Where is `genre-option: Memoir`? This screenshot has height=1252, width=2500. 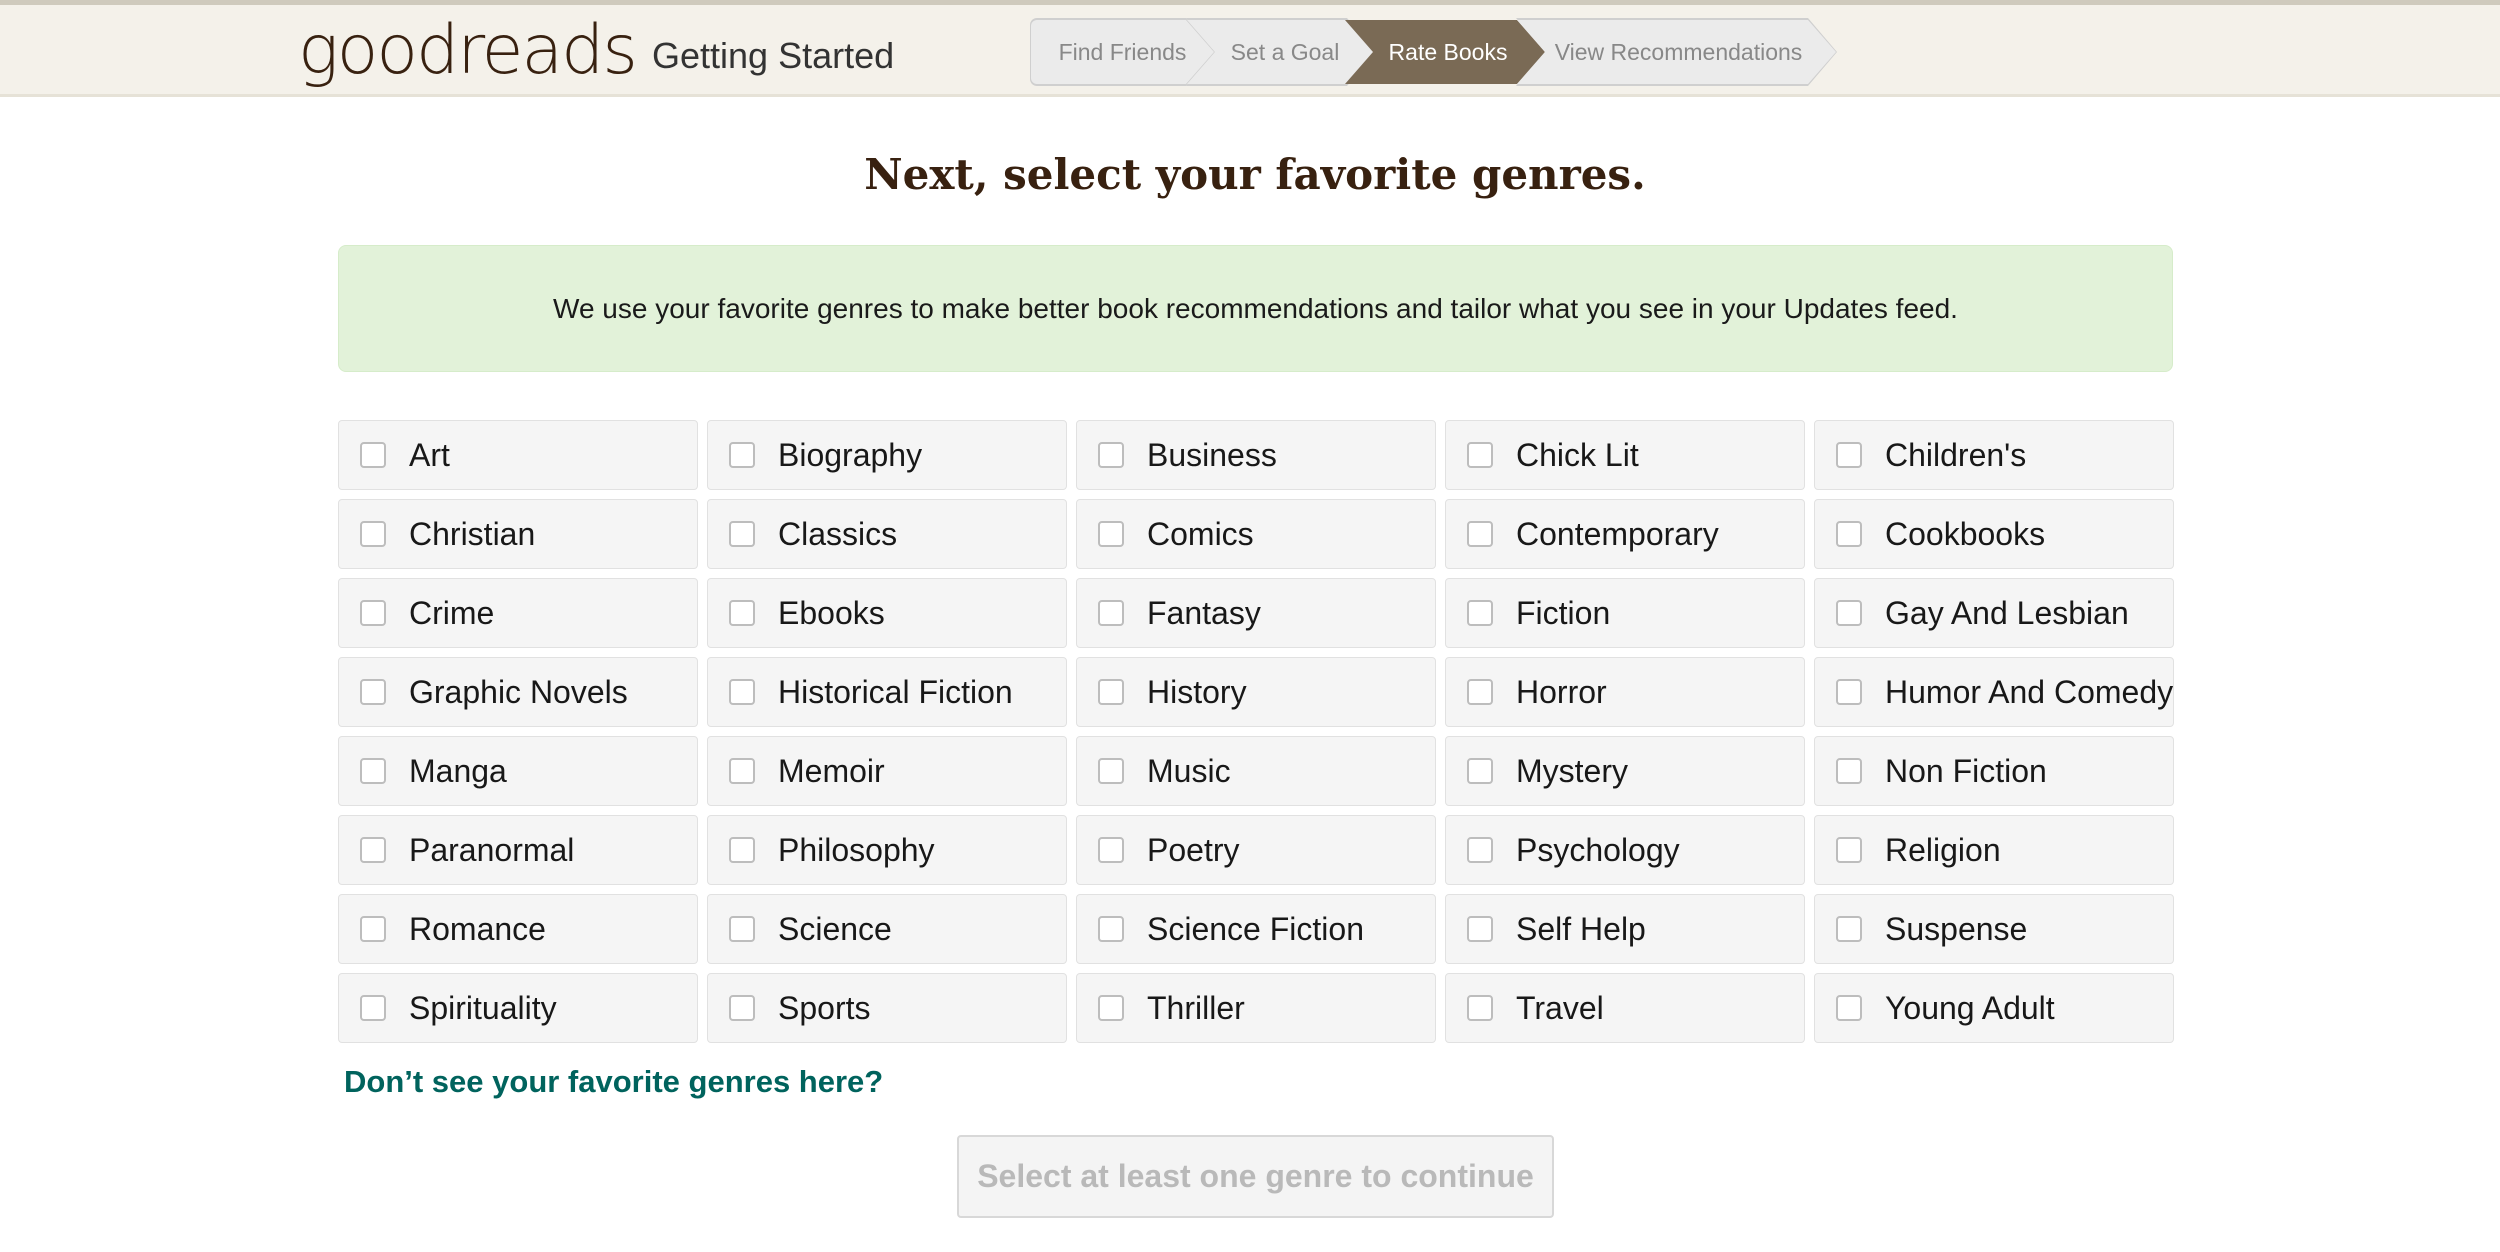
genre-option: Memoir is located at coordinates (887, 771).